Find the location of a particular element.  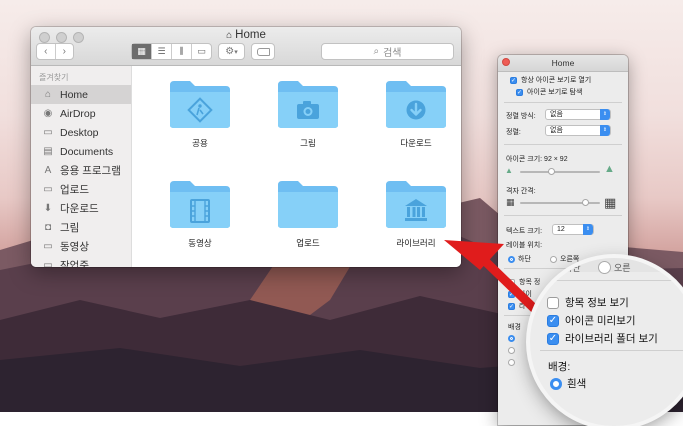

sort-by-popup: 없음 ⇕ is located at coordinates (578, 130).